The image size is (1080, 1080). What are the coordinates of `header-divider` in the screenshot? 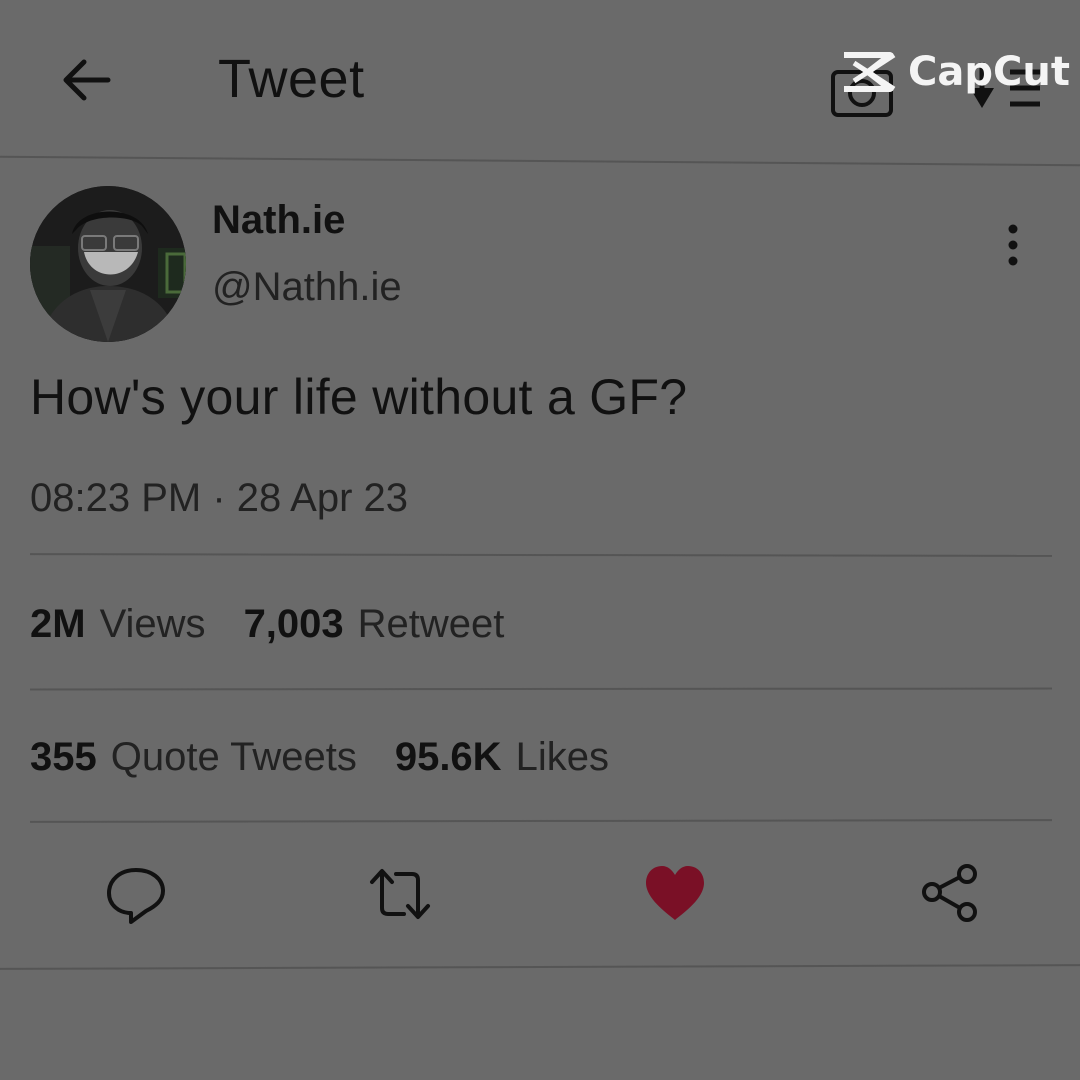 It's located at (540, 161).